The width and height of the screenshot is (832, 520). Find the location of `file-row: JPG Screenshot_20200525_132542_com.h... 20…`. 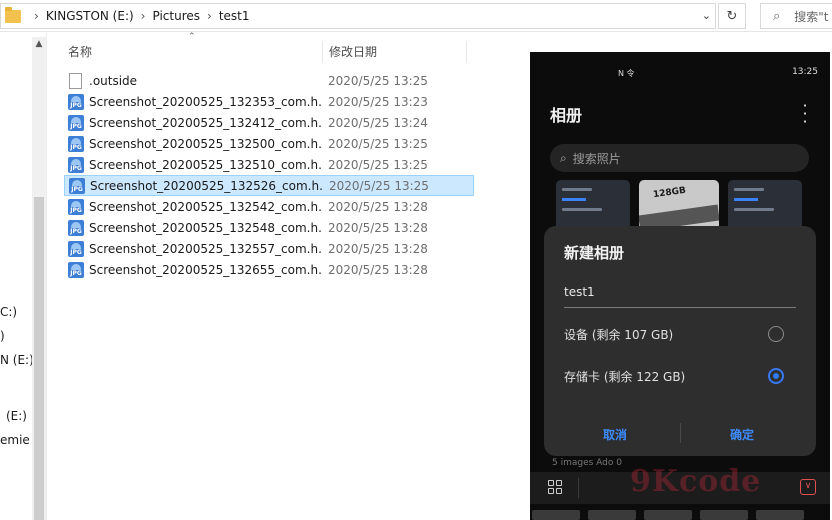

file-row: JPG Screenshot_20200525_132542_com.h... 20… is located at coordinates (269, 206).